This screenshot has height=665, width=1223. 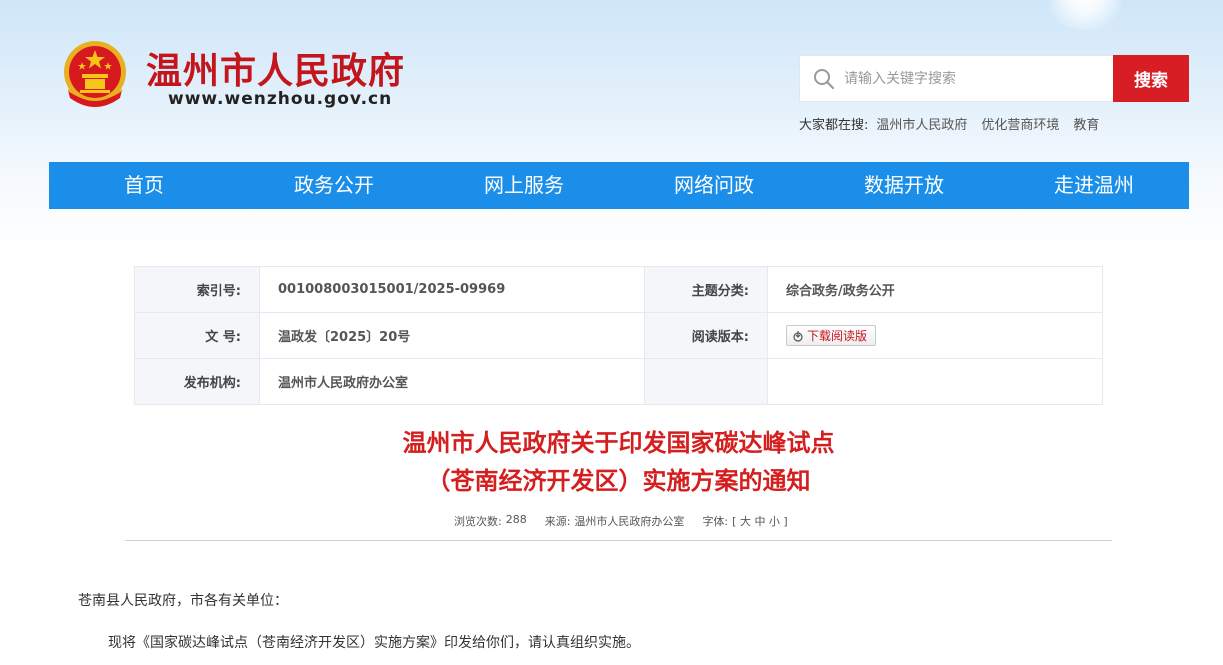 I want to click on nav-item-open-data: 数据开放, so click(x=904, y=185).